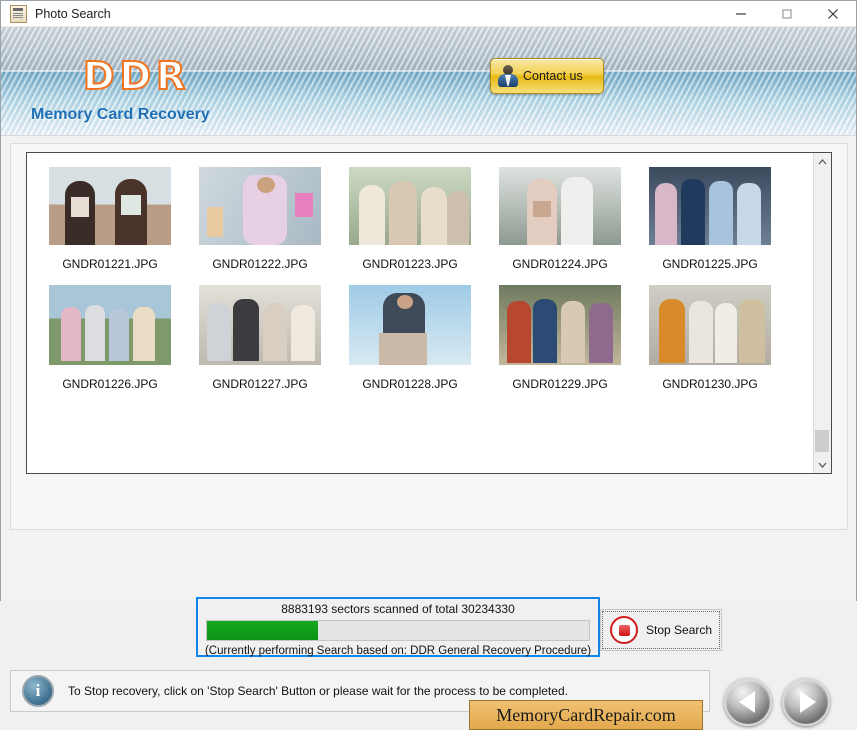  What do you see at coordinates (73, 13) in the screenshot?
I see `window-title: Photo Search` at bounding box center [73, 13].